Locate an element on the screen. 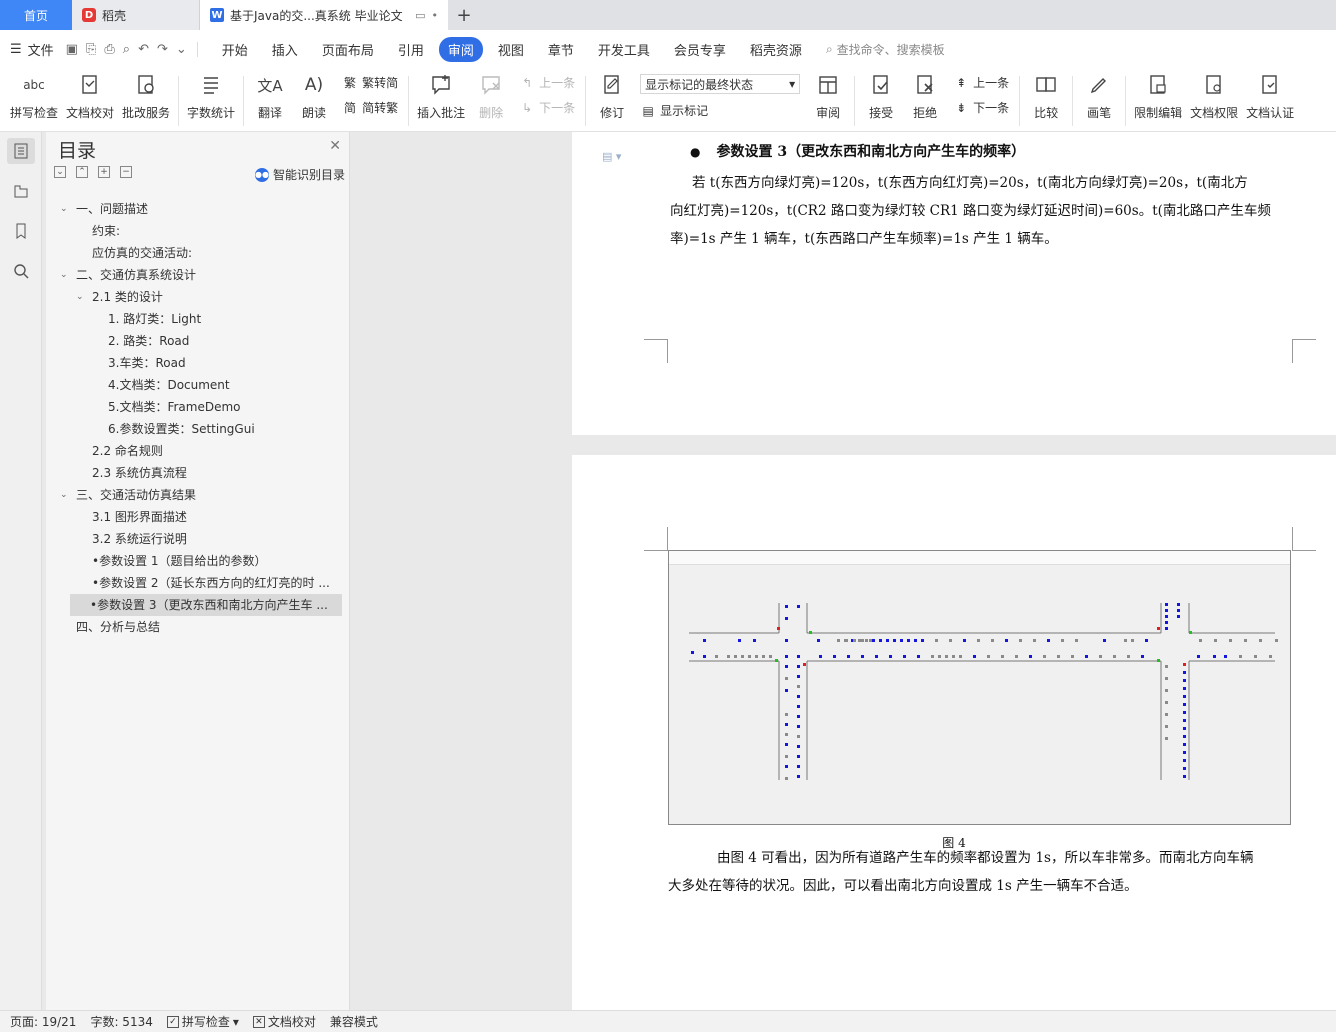 The width and height of the screenshot is (1336, 1032). remove-heading-icon: − is located at coordinates (126, 172).